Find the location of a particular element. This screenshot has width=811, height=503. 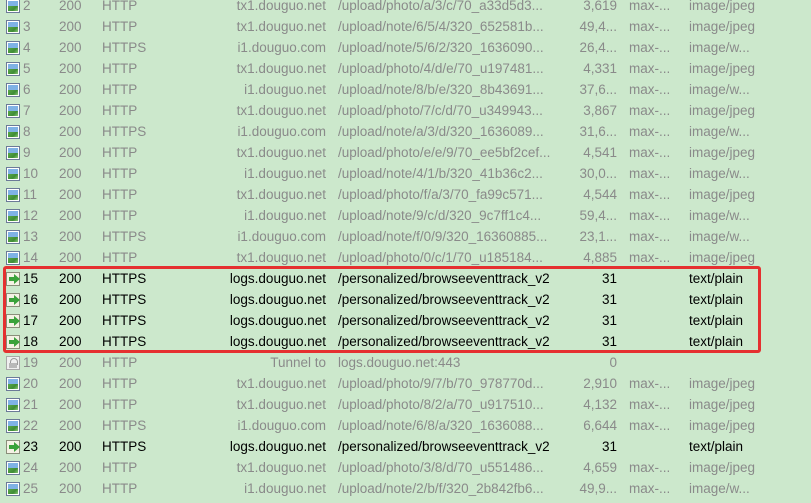

session-session-number: 20 is located at coordinates (31, 383).